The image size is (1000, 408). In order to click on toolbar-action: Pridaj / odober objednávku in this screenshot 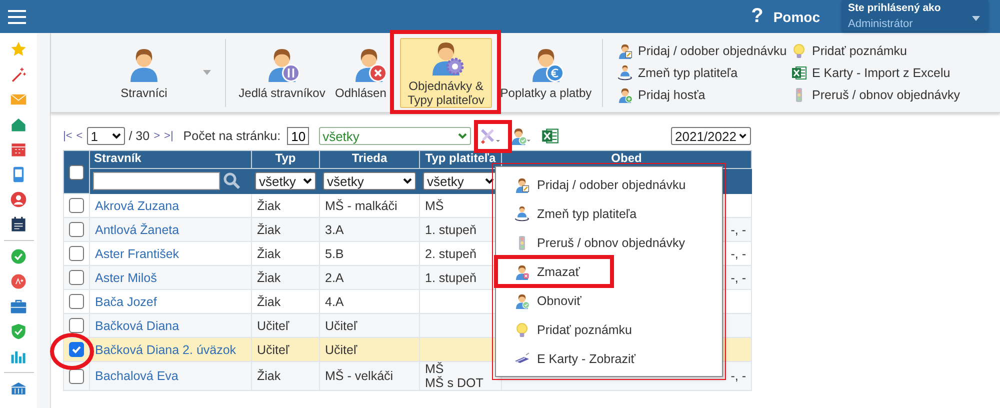, I will do `click(704, 51)`.